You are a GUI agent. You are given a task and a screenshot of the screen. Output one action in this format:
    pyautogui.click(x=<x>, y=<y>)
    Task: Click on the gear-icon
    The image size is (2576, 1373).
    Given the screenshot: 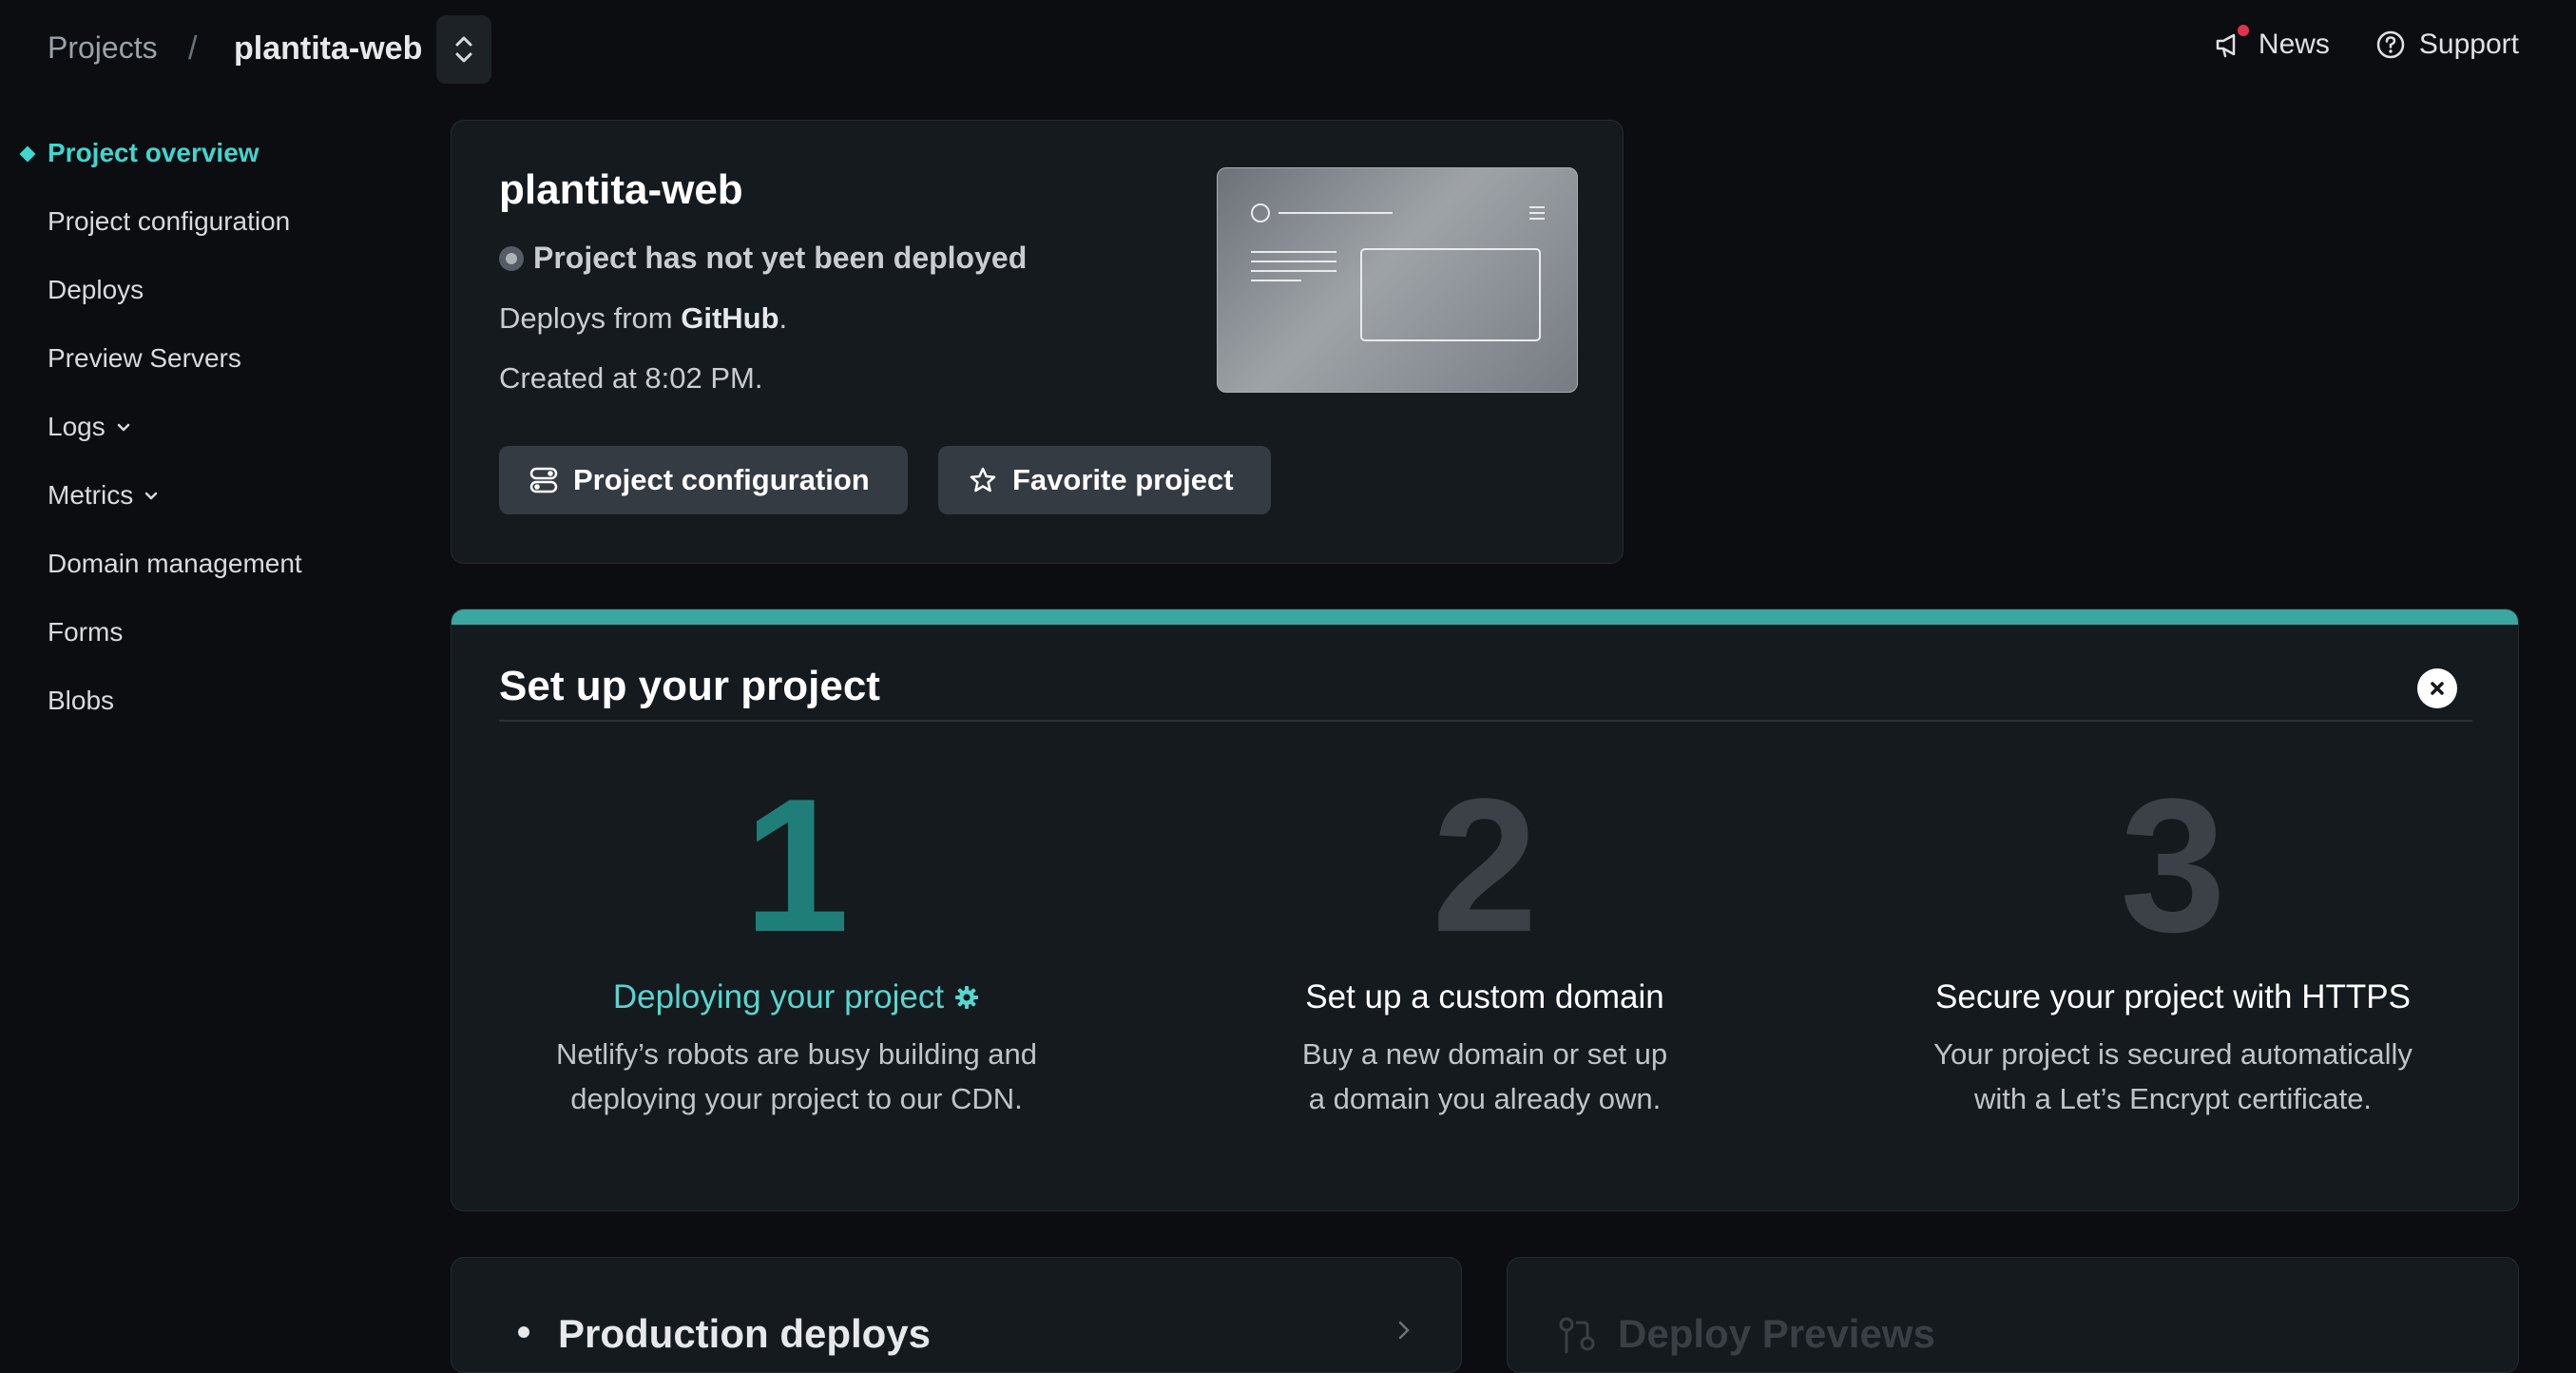 What is the action you would take?
    pyautogui.click(x=967, y=997)
    